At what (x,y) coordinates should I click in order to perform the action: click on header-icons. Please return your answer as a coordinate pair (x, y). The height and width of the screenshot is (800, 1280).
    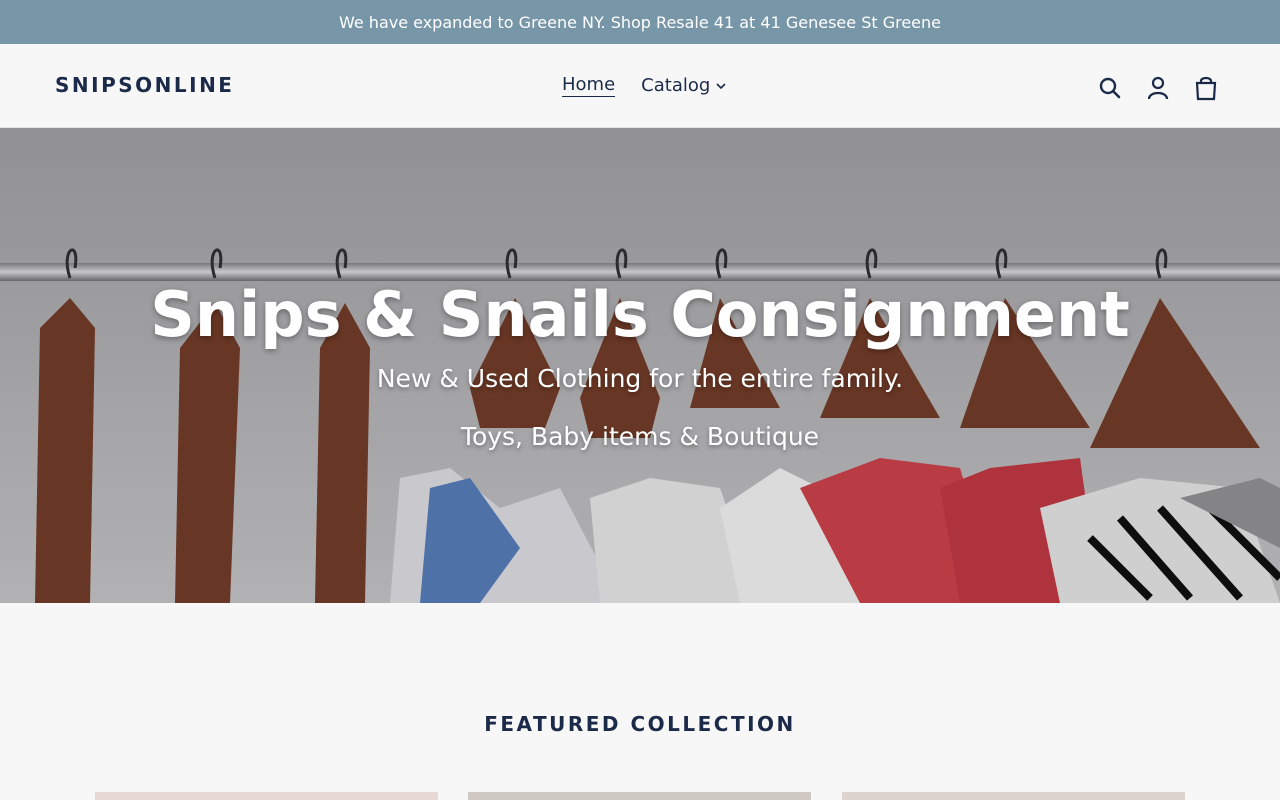
    Looking at the image, I should click on (1158, 88).